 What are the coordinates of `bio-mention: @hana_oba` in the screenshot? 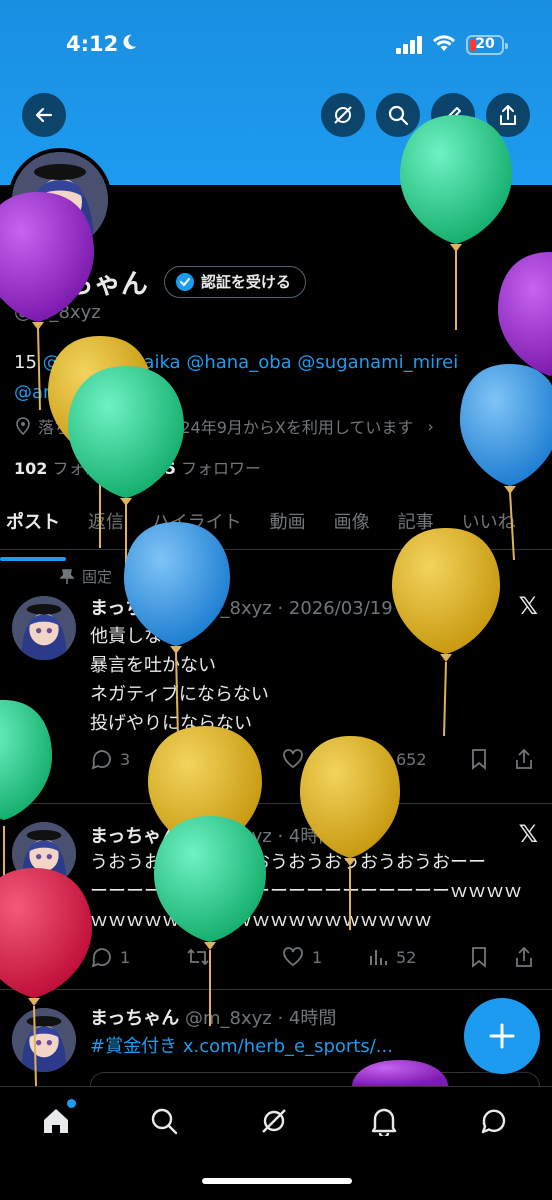 It's located at (238, 362).